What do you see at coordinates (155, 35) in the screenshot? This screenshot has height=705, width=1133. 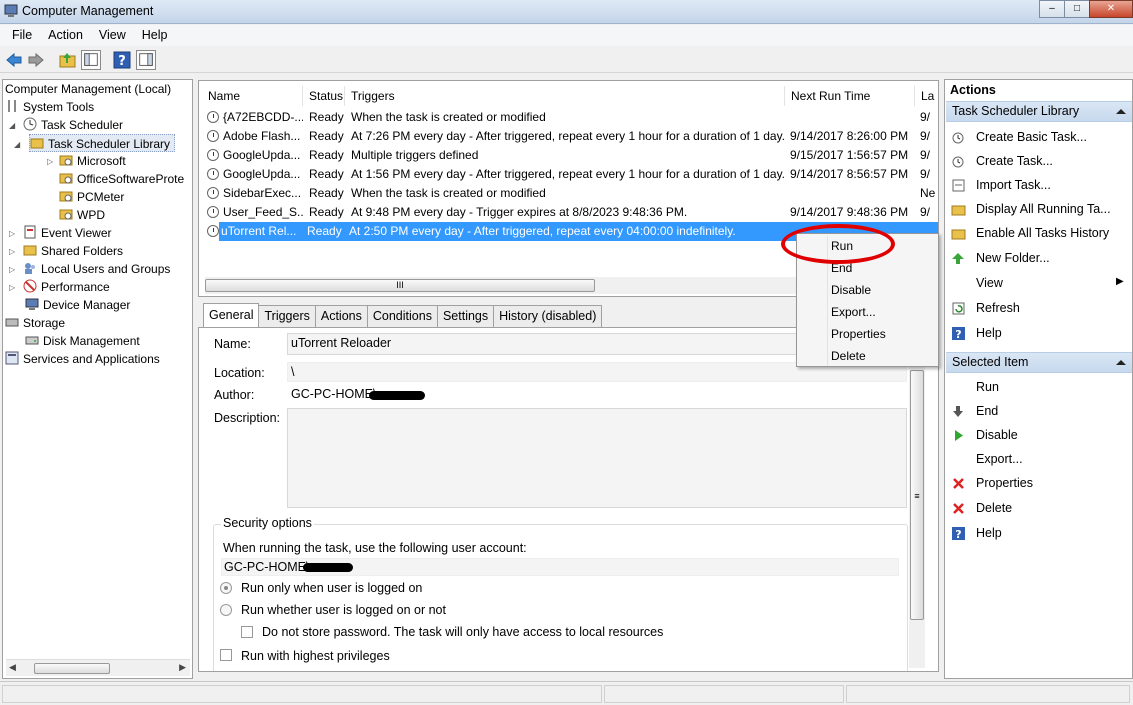 I see `menu-help: Help` at bounding box center [155, 35].